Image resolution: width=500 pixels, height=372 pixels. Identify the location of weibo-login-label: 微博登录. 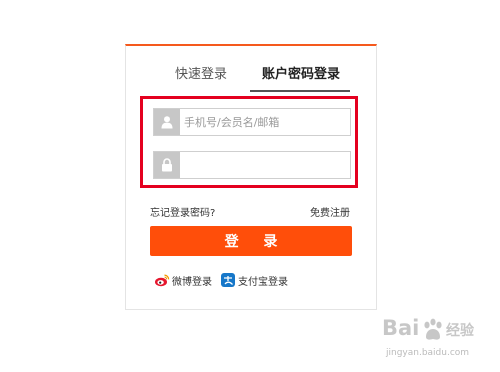
(192, 282).